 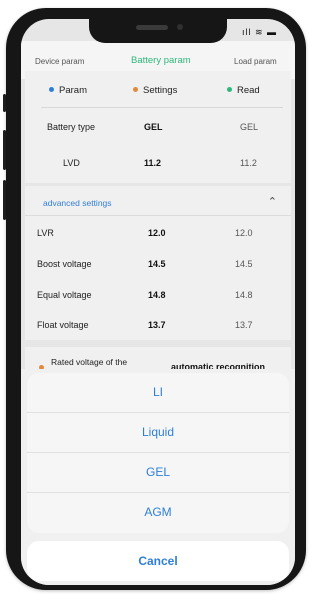 What do you see at coordinates (248, 163) in the screenshot?
I see `lvd-read: 11.2` at bounding box center [248, 163].